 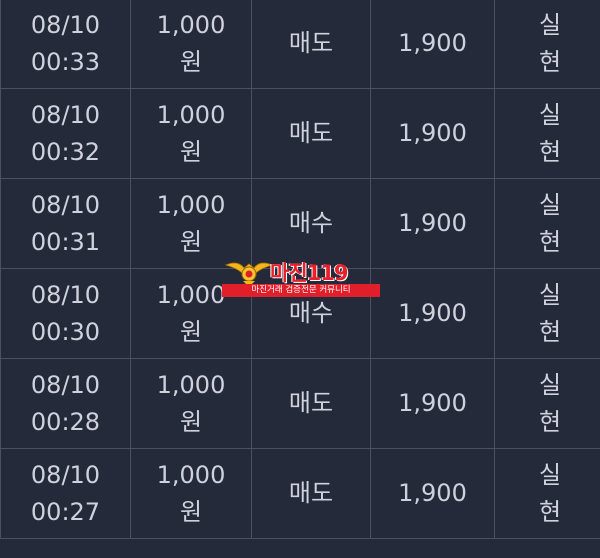 I want to click on trade-time-cell: 08/10 00:32, so click(x=65, y=133).